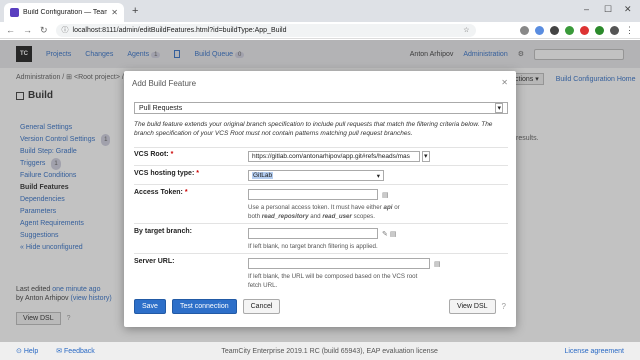  Describe the element at coordinates (154, 261) in the screenshot. I see `server-url-label: Server URL:` at that location.